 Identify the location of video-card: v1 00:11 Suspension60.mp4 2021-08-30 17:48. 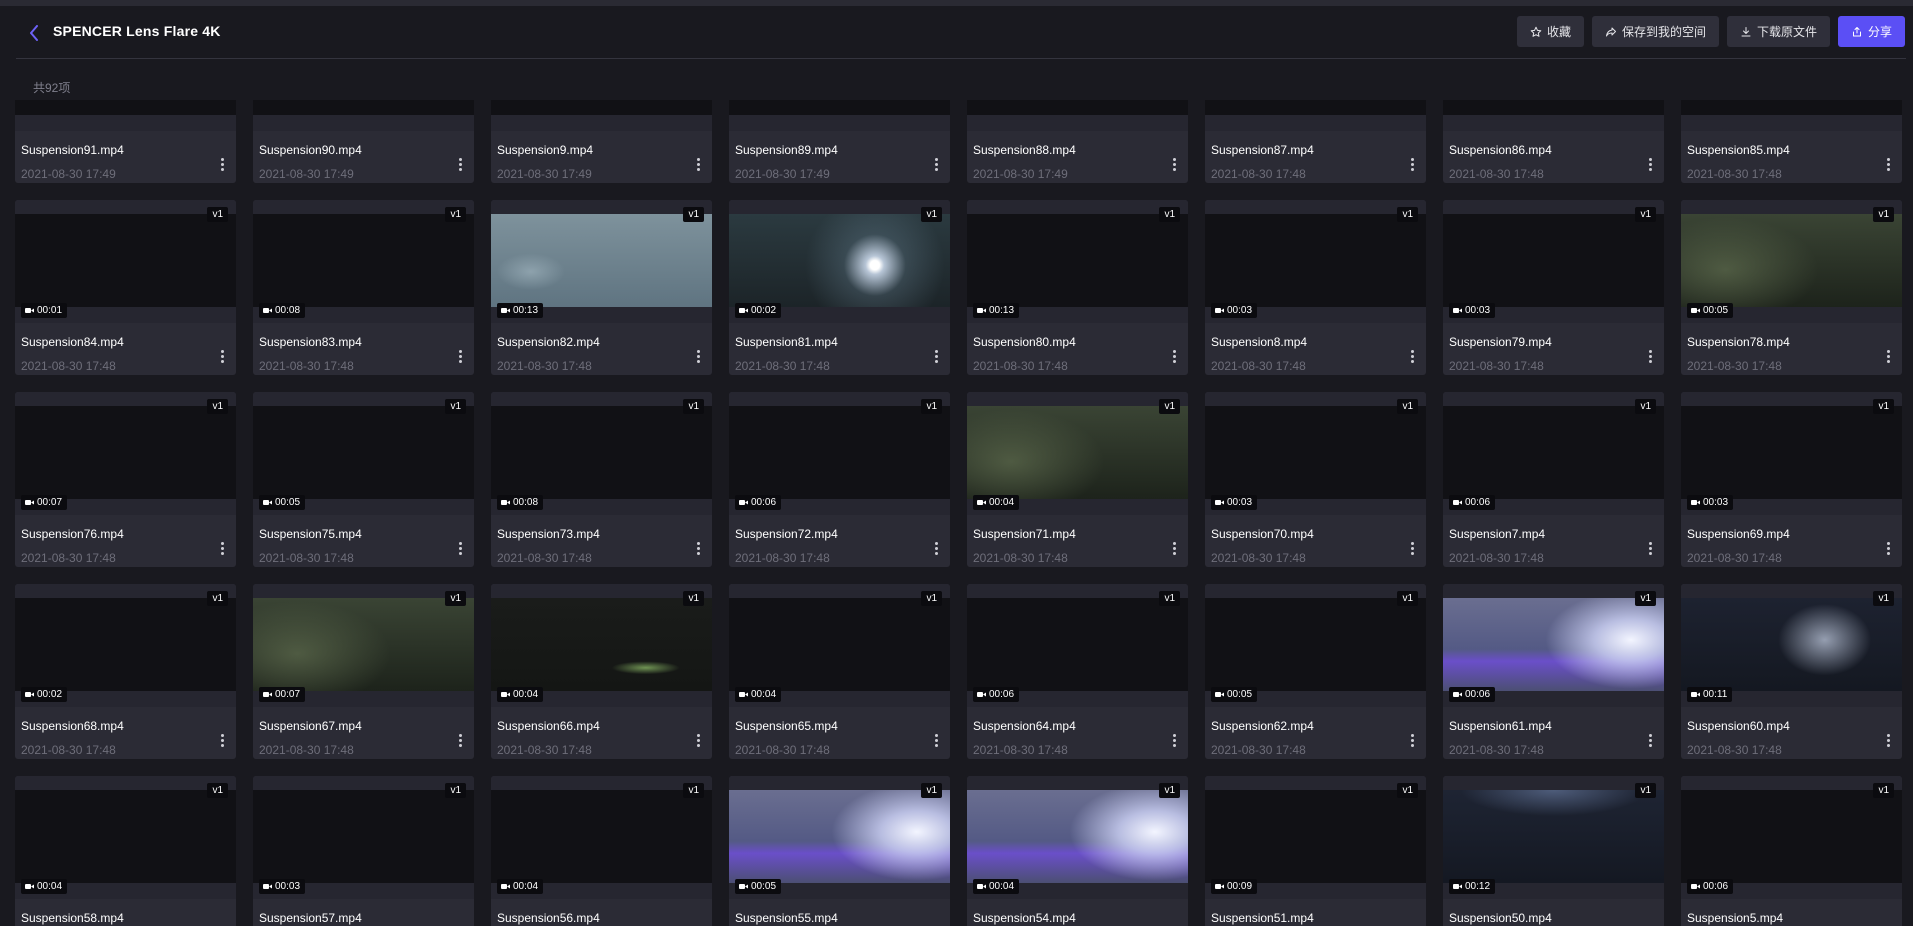
(1791, 671).